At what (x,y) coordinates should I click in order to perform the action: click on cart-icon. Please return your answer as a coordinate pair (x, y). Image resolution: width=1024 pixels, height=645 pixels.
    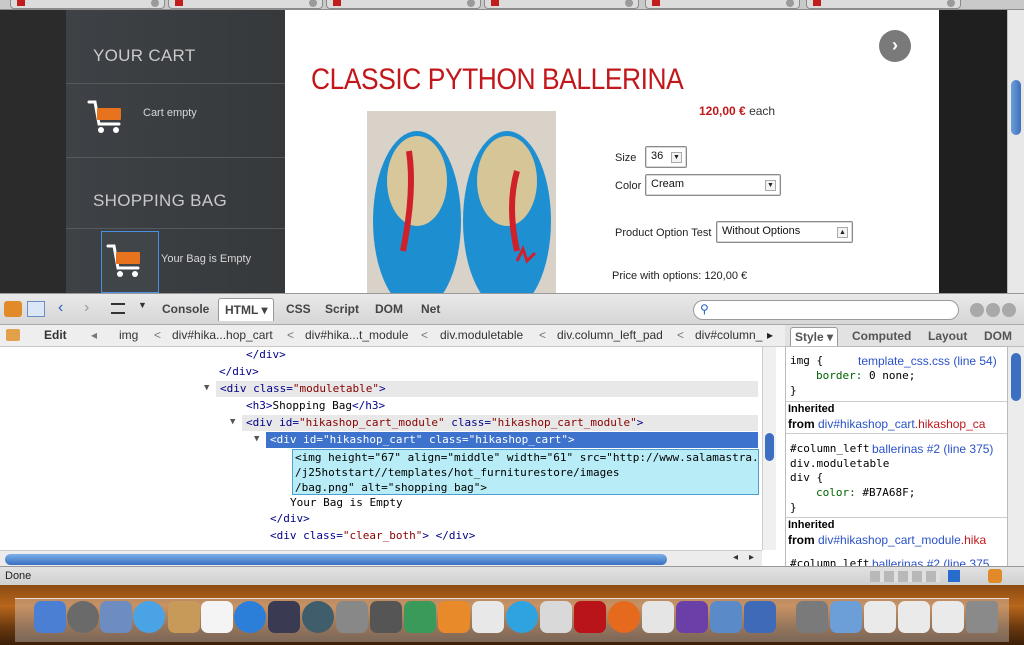
    Looking at the image, I should click on (106, 116).